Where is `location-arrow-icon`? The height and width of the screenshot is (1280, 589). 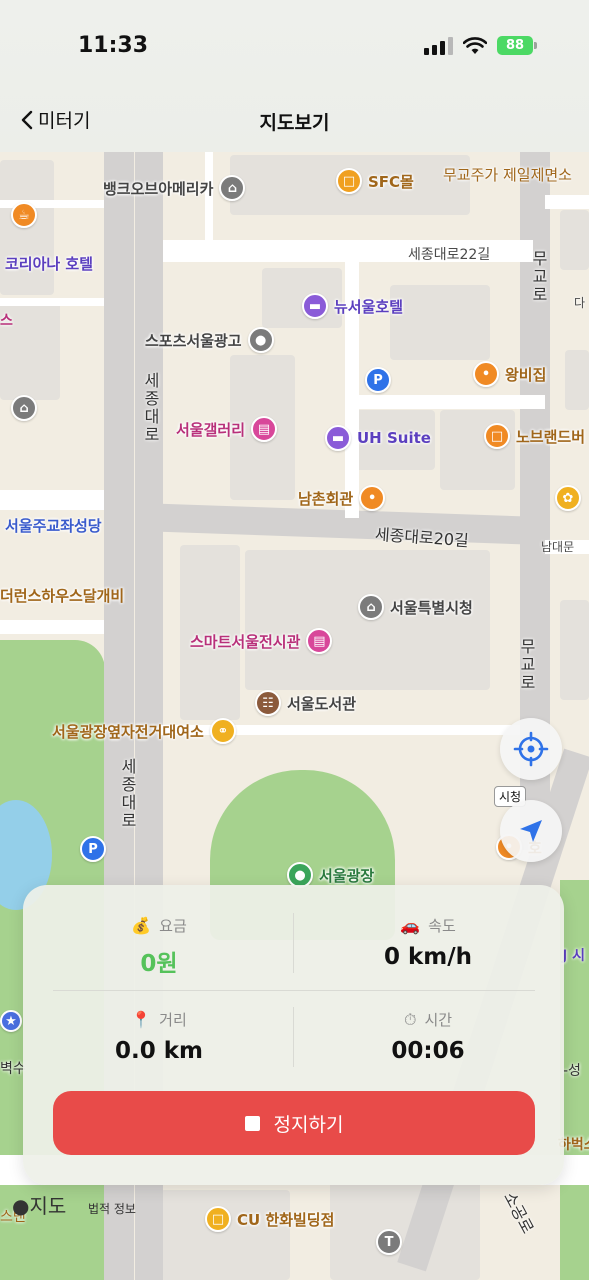
location-arrow-icon is located at coordinates (531, 831).